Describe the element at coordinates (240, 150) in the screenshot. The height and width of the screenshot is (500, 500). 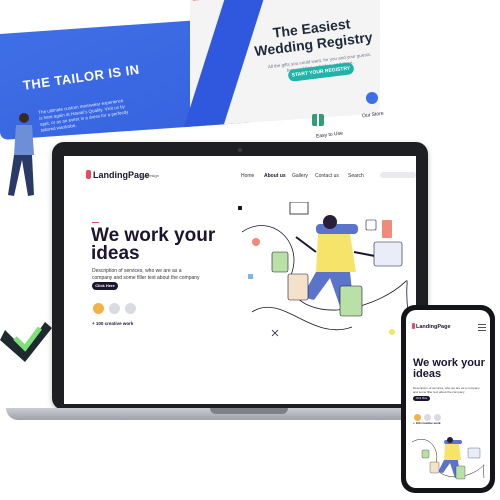
I see `laptop-camera` at that location.